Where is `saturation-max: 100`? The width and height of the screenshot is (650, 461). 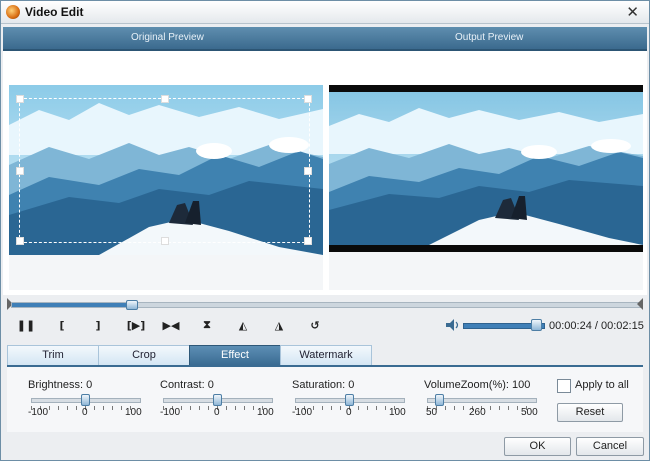 saturation-max: 100 is located at coordinates (397, 412).